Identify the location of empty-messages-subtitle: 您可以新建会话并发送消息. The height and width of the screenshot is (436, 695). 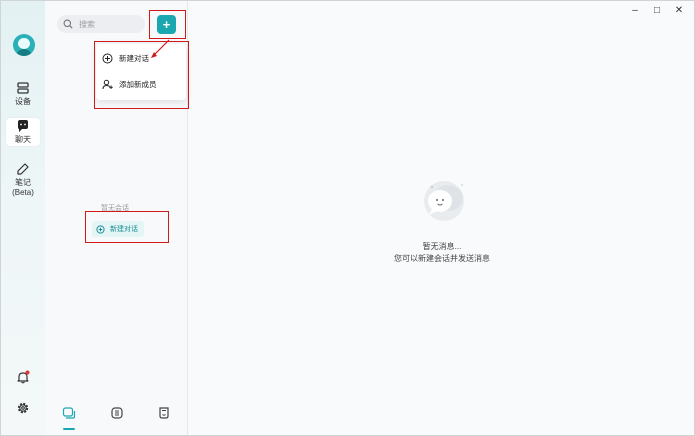
(442, 258).